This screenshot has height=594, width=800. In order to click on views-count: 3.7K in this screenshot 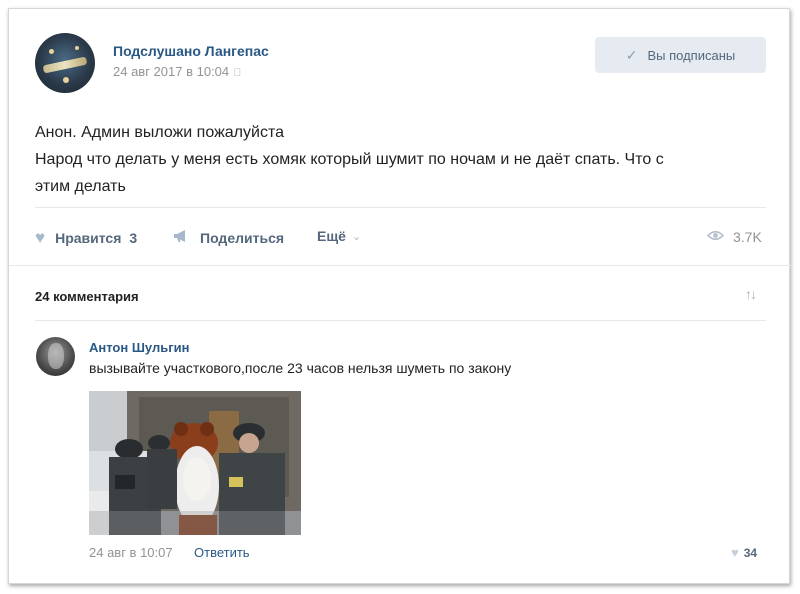, I will do `click(747, 236)`.